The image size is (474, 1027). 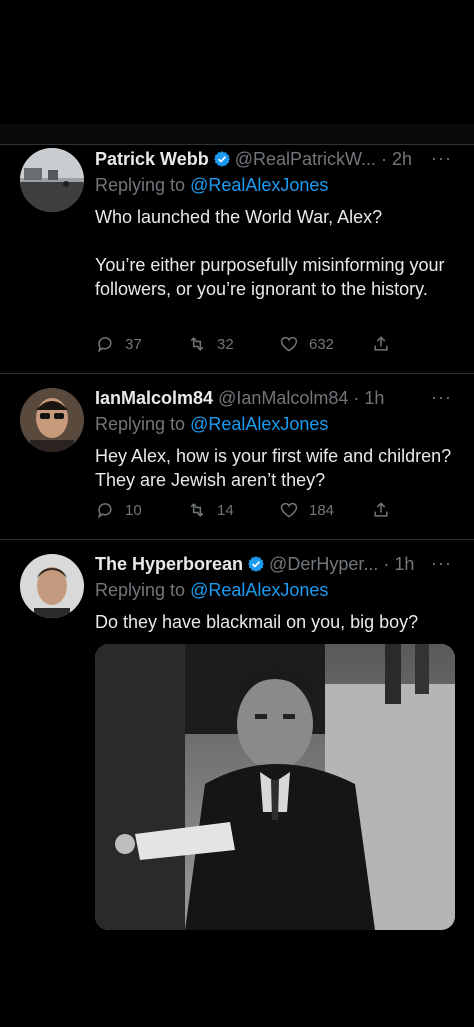 What do you see at coordinates (118, 510) in the screenshot?
I see `reply-button: 10` at bounding box center [118, 510].